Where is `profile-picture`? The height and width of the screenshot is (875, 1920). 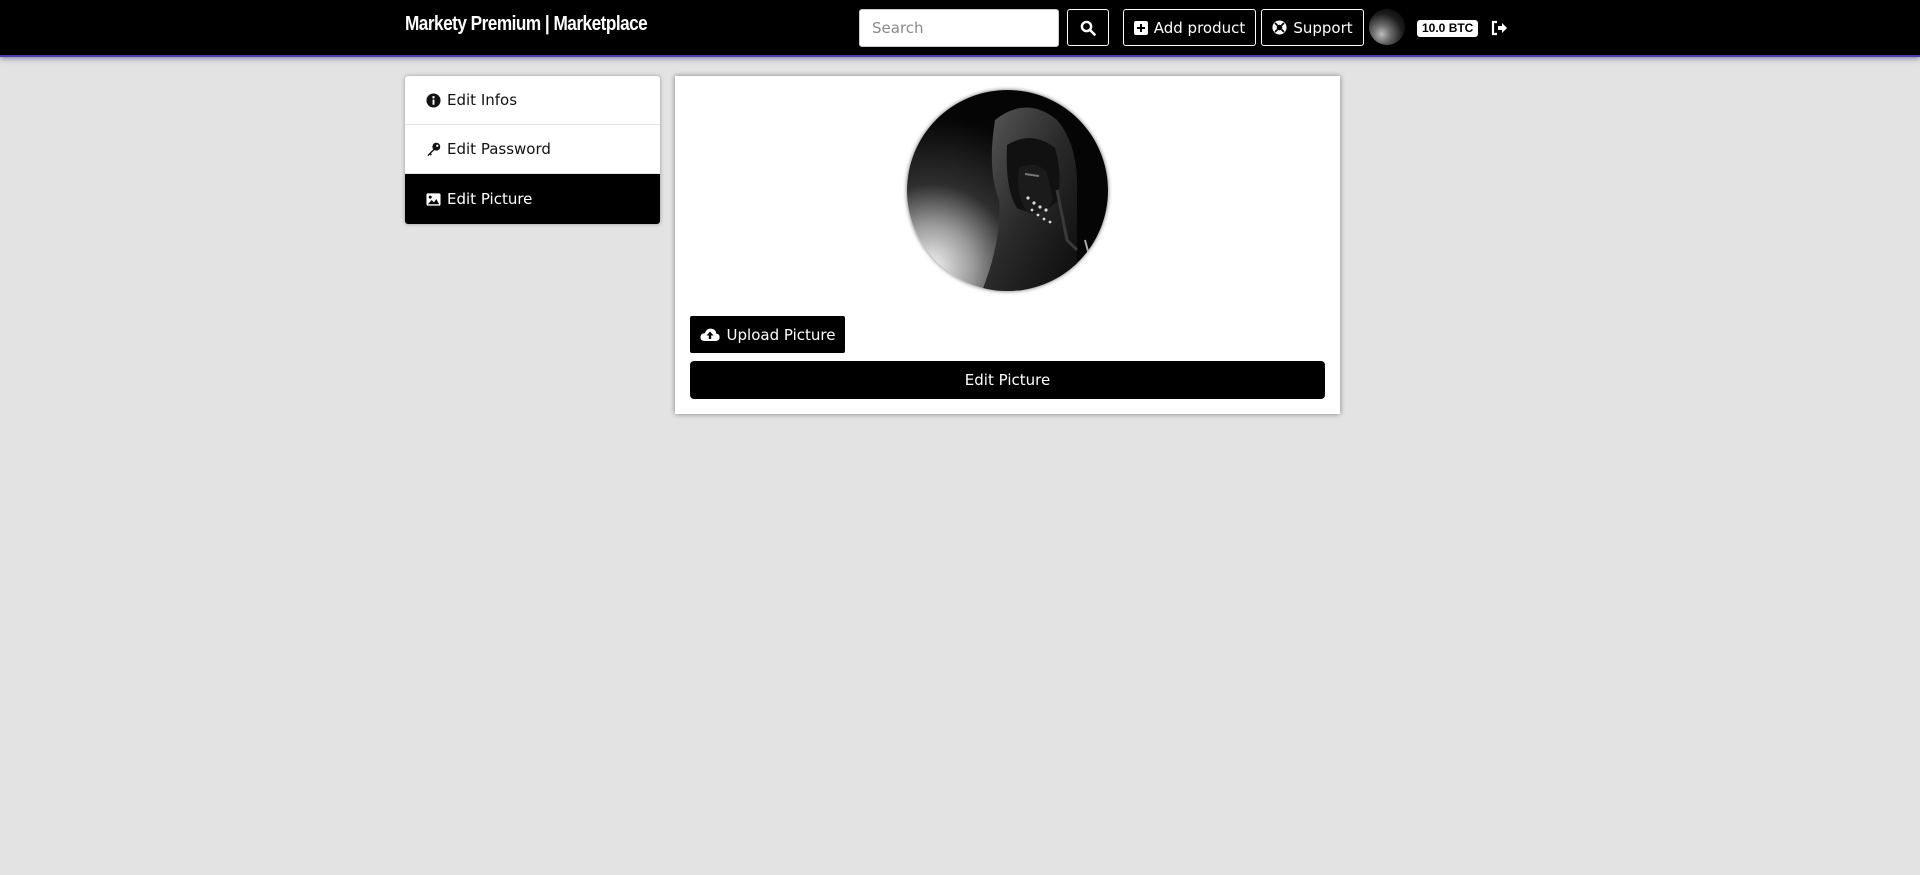
profile-picture is located at coordinates (1007, 190).